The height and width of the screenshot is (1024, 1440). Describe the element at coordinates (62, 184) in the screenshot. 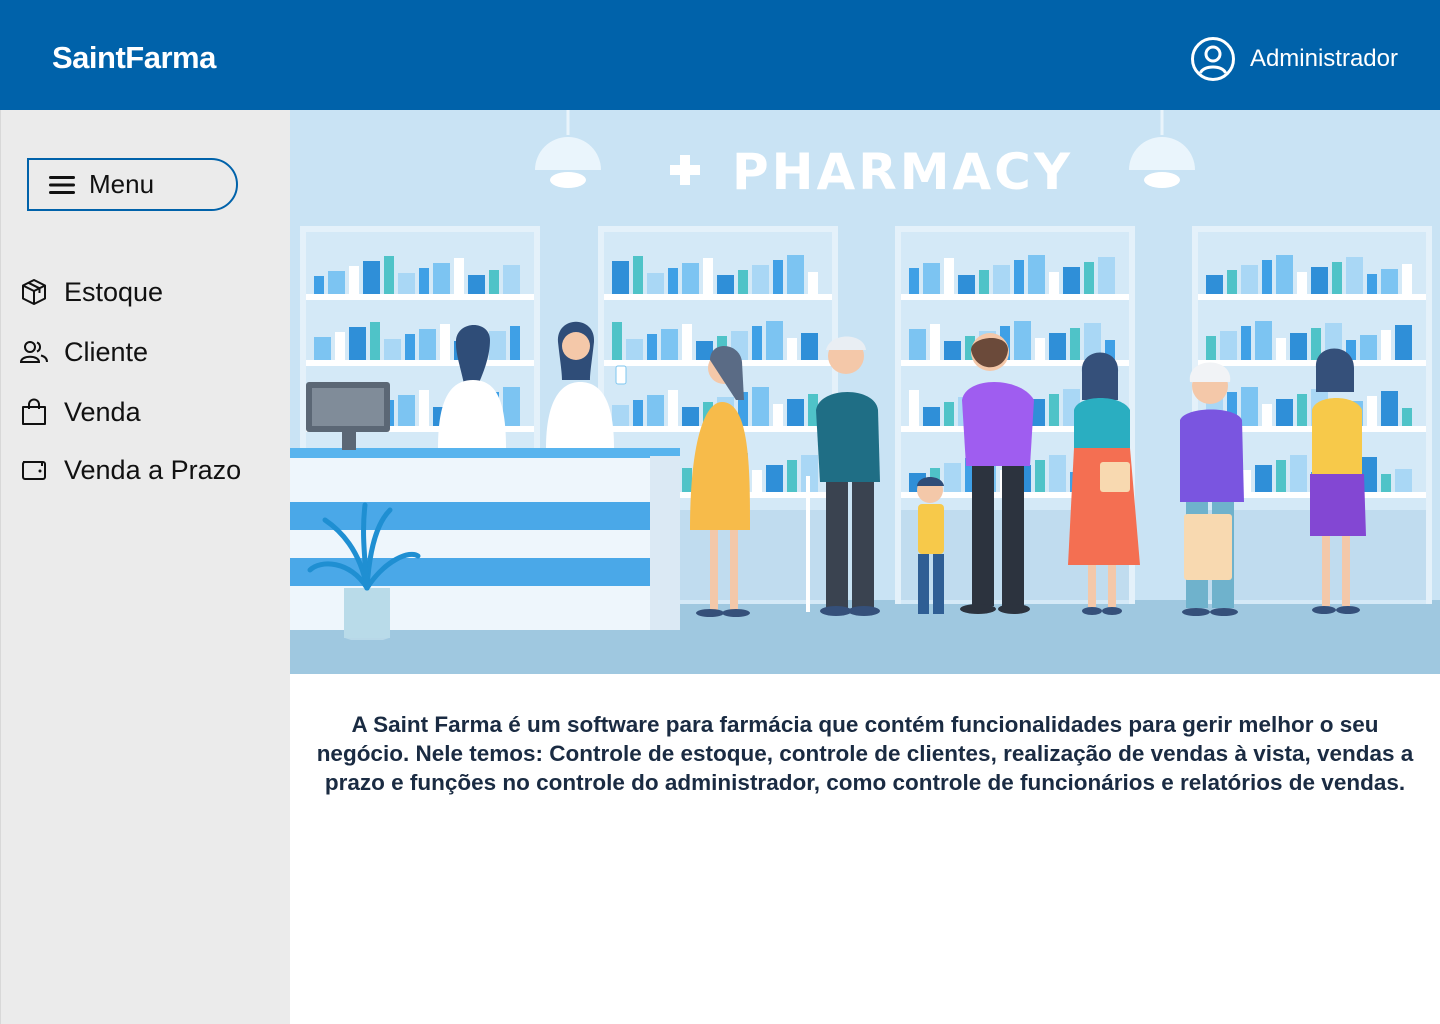

I see `hamburger-icon` at that location.